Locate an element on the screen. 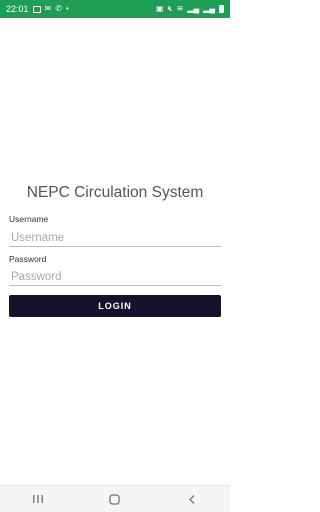 This screenshot has width=320, height=512. mute-icon: 🔇︎ is located at coordinates (170, 8).